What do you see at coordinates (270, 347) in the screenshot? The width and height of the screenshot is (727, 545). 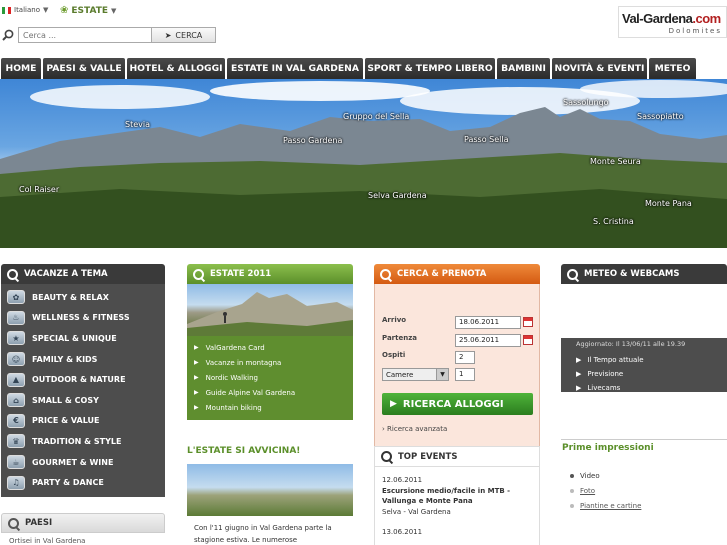 I see `estate-link: ▶ ValGardena Card` at bounding box center [270, 347].